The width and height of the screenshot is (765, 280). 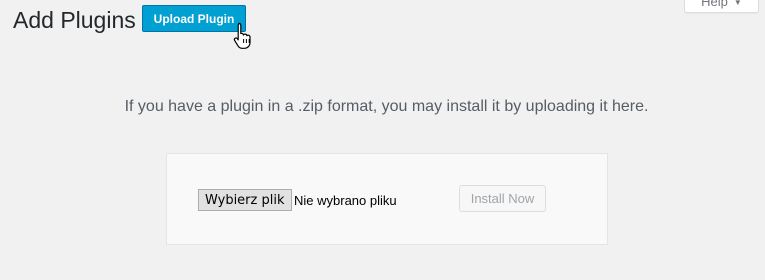 I want to click on caret-down-icon: ▼, so click(x=737, y=3).